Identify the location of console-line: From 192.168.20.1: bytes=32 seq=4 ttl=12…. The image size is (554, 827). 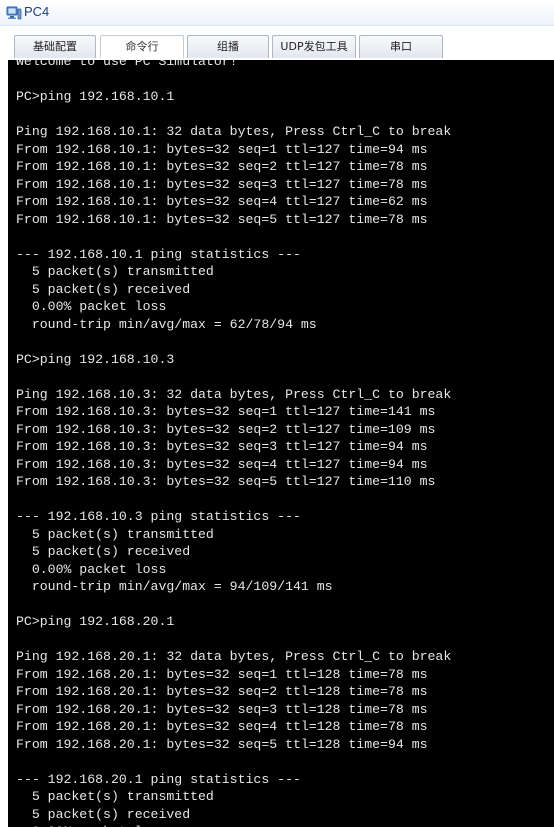
(222, 726).